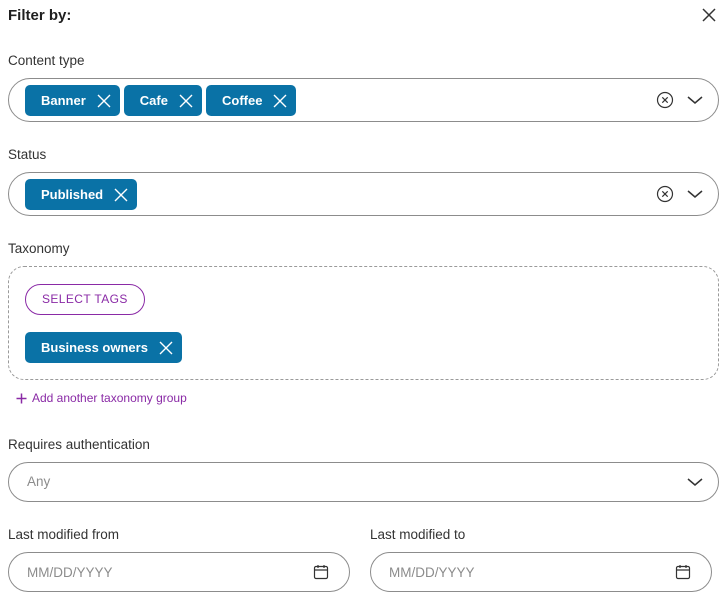  I want to click on requires-auth-label: Requires authentication, so click(79, 444).